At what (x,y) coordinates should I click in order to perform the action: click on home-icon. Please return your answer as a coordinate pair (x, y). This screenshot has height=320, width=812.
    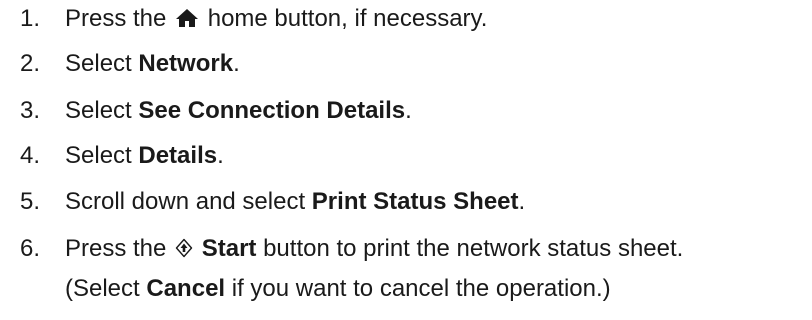
    Looking at the image, I should click on (187, 18).